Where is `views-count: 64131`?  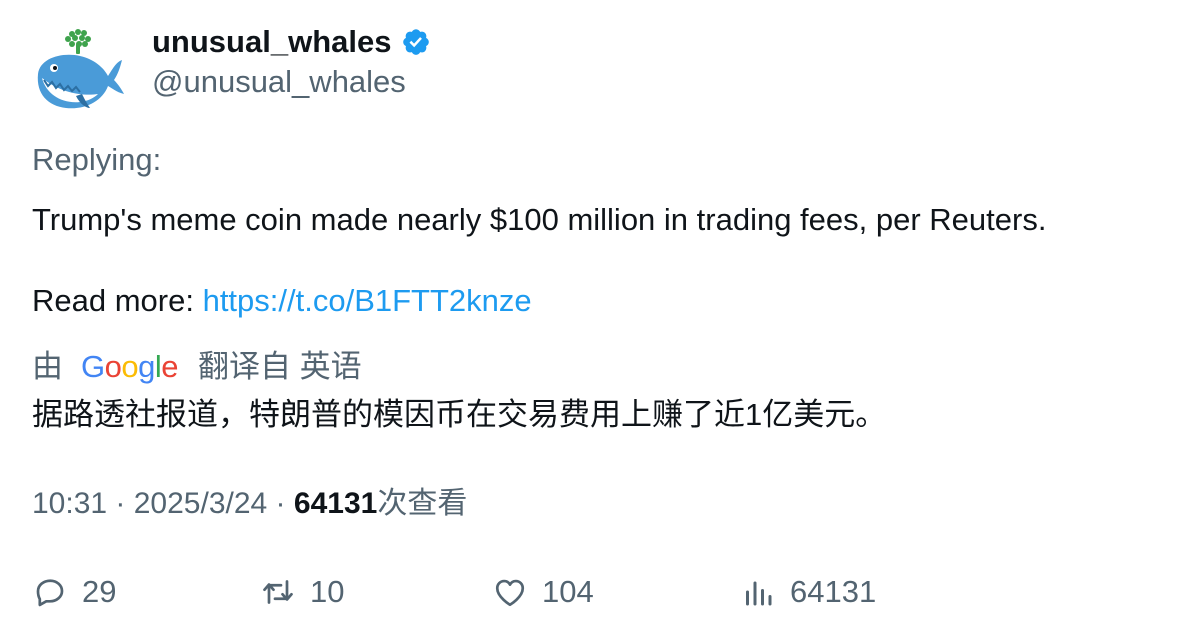 views-count: 64131 is located at coordinates (335, 503).